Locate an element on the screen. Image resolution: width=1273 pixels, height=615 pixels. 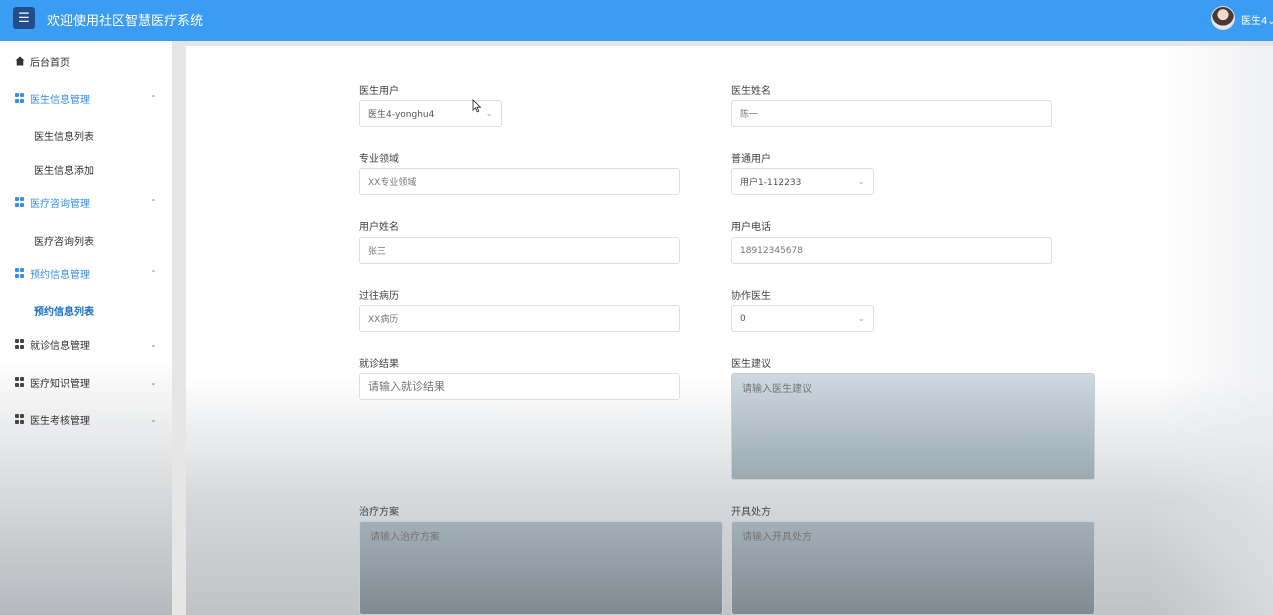
sidebar-group-visit: 就诊信息管理 ⌄ is located at coordinates (86, 344).